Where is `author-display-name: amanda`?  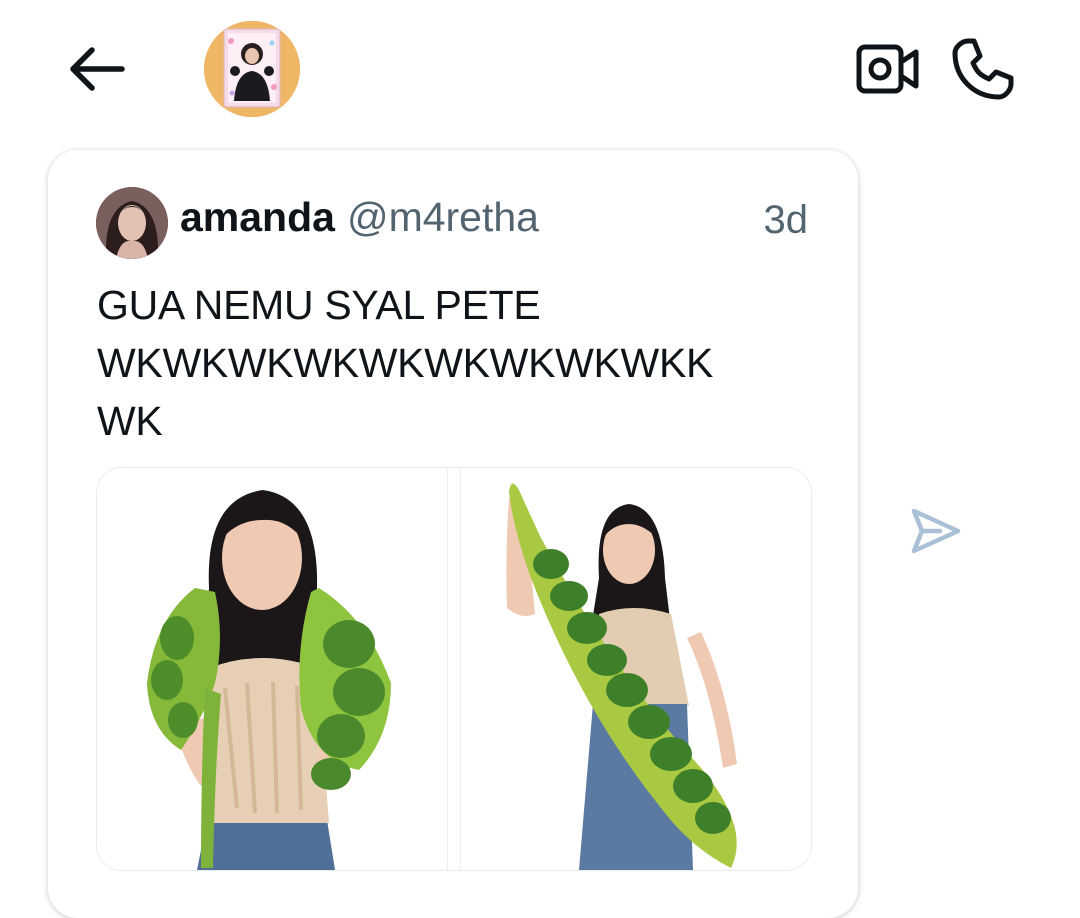 author-display-name: amanda is located at coordinates (257, 217).